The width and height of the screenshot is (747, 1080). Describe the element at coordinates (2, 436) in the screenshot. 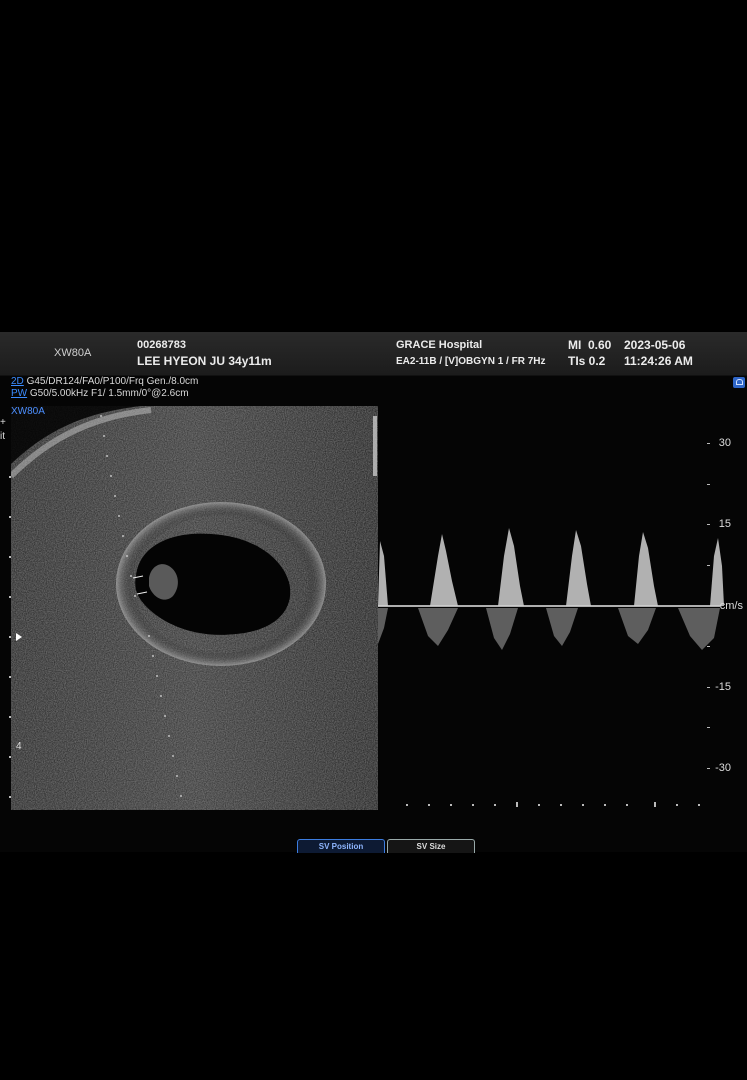

I see `rail-partial-text: it` at that location.